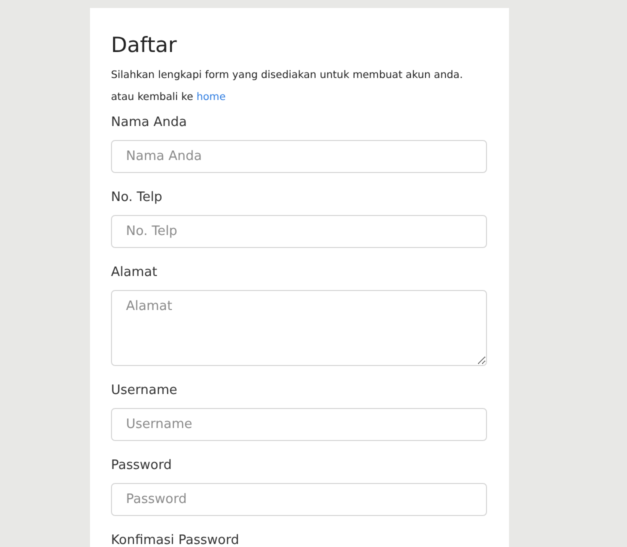 This screenshot has width=627, height=547. What do you see at coordinates (142, 466) in the screenshot?
I see `field-label: Password` at bounding box center [142, 466].